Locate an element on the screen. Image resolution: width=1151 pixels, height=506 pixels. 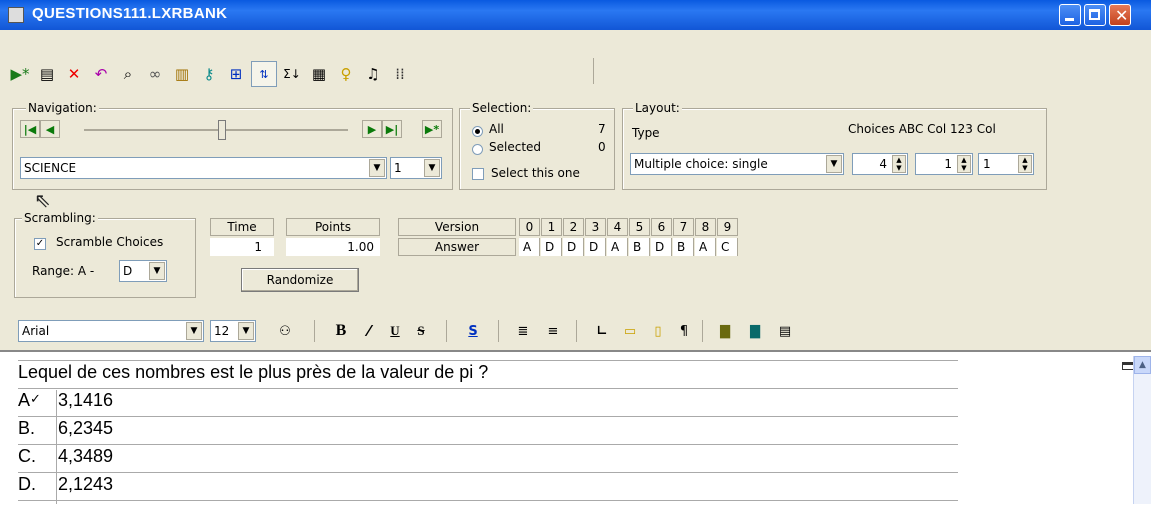
align-left-icon: ≣ is located at coordinates (523, 331).